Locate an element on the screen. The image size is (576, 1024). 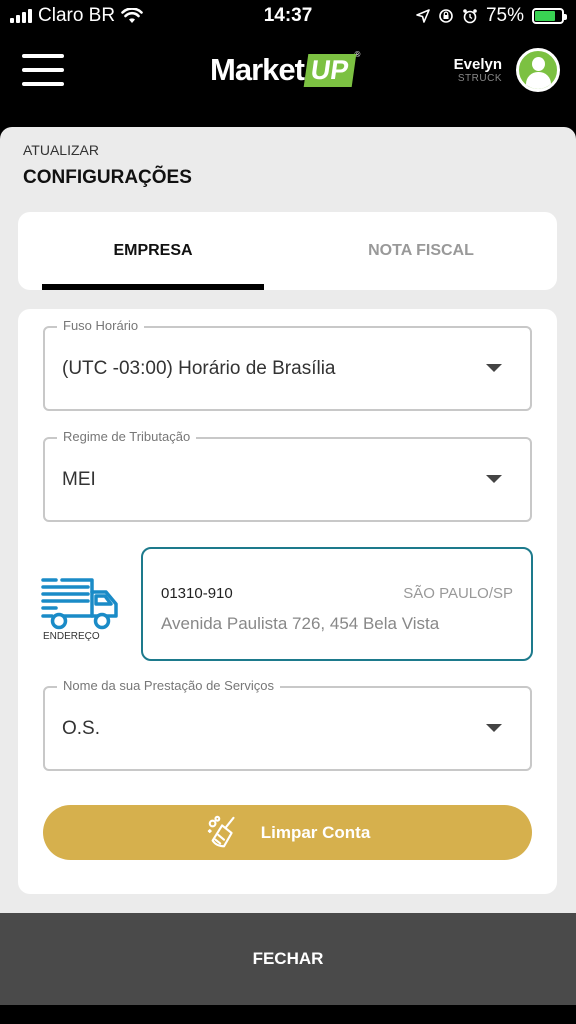
tax-regime-value: MEI is located at coordinates (79, 479).